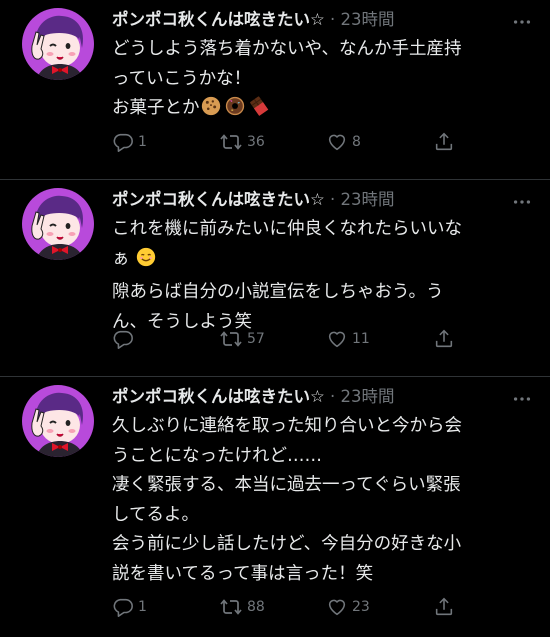 This screenshot has height=637, width=550. Describe the element at coordinates (287, 544) in the screenshot. I see `tweet-line: 会う前に少し話したけど、今自分の好きな小` at that location.